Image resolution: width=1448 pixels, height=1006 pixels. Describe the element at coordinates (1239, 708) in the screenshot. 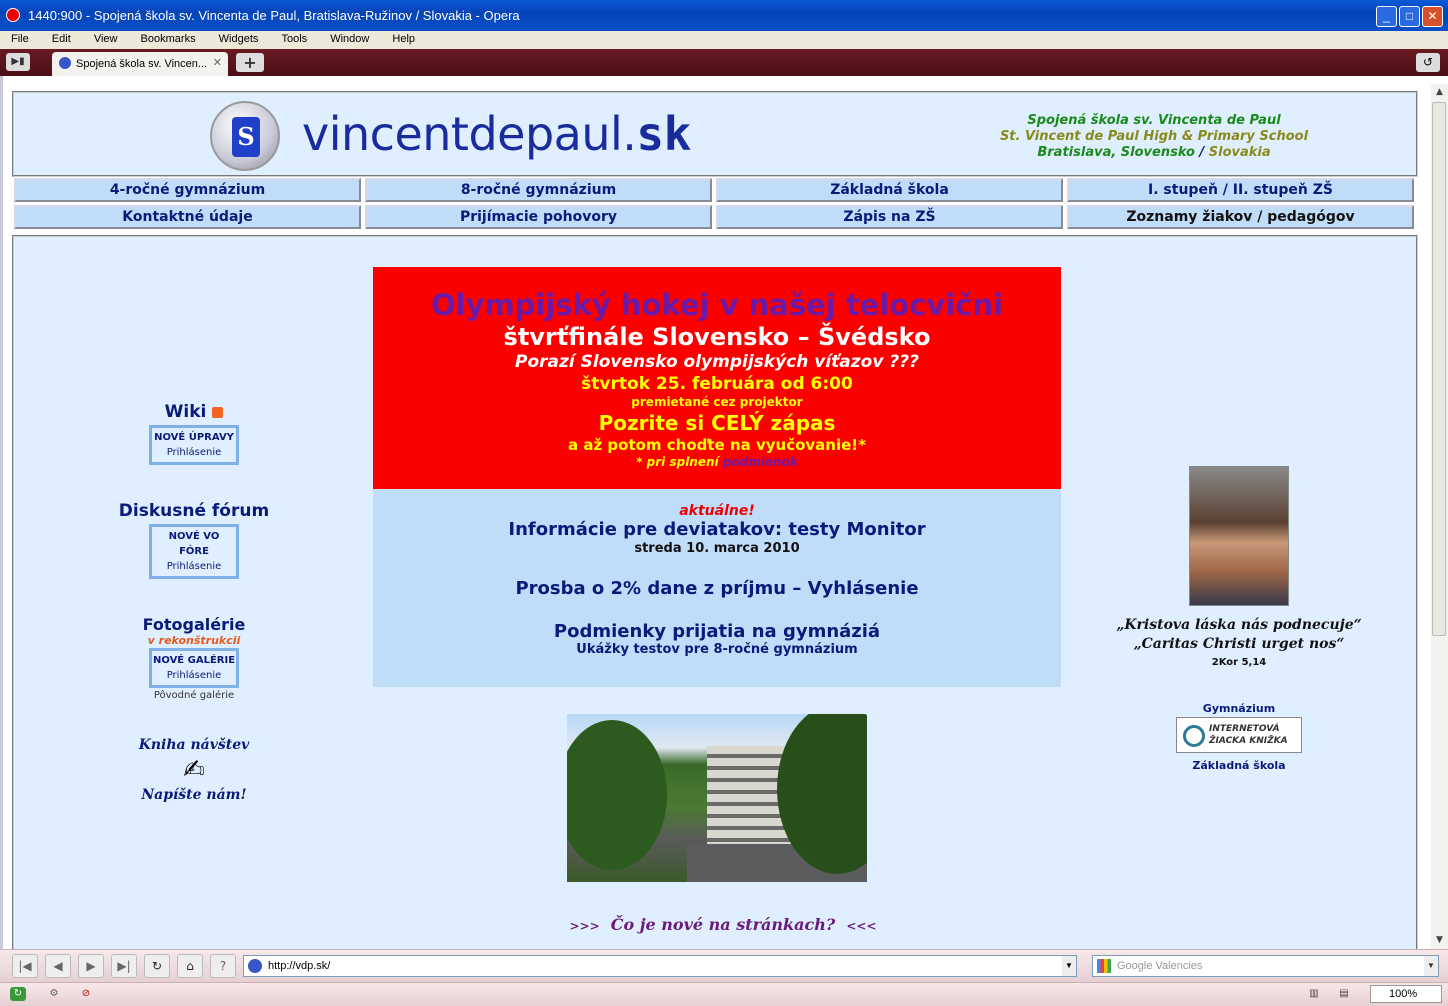

I see `ezk-gymnazium-link: Gymnázium` at that location.